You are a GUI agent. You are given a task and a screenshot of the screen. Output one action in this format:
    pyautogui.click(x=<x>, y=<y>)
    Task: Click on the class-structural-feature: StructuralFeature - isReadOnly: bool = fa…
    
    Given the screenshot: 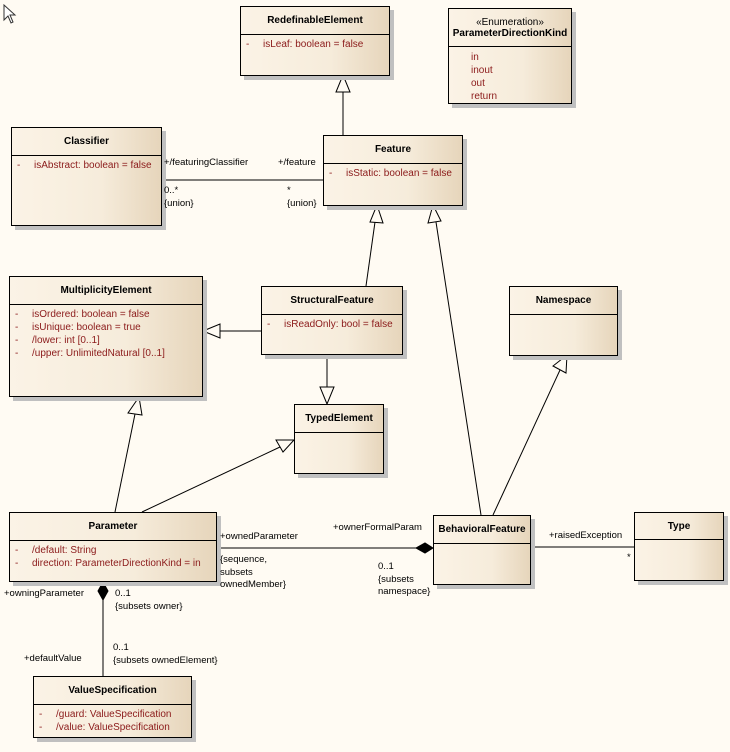 What is the action you would take?
    pyautogui.click(x=332, y=320)
    